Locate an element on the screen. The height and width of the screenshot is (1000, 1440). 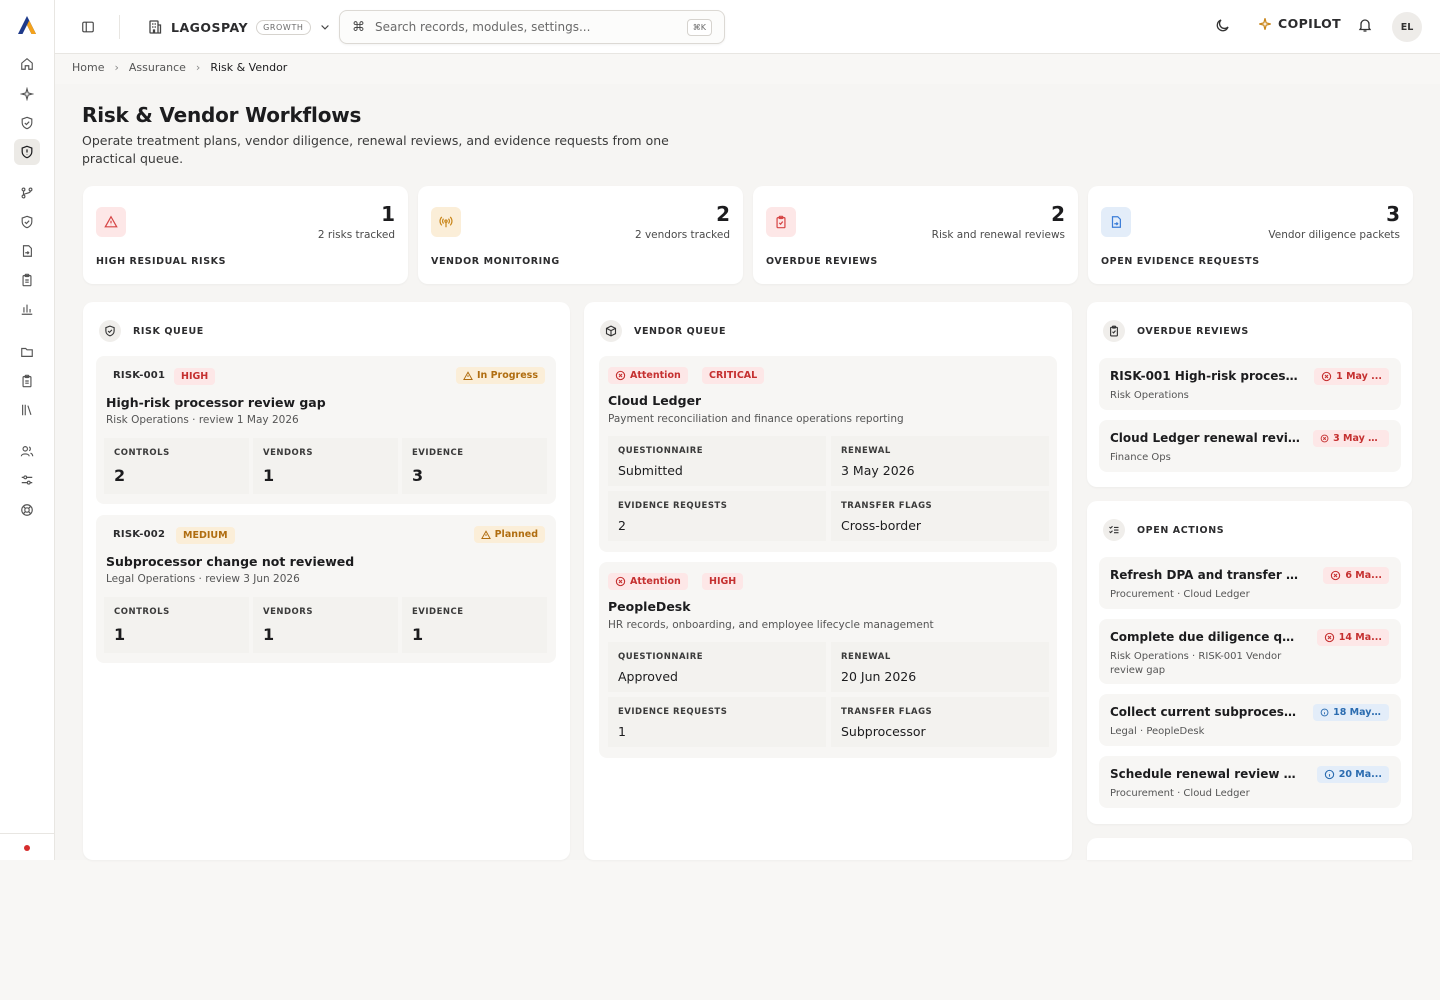
field-renewal: RENEWAL 20 Jun 2026 is located at coordinates (940, 667).